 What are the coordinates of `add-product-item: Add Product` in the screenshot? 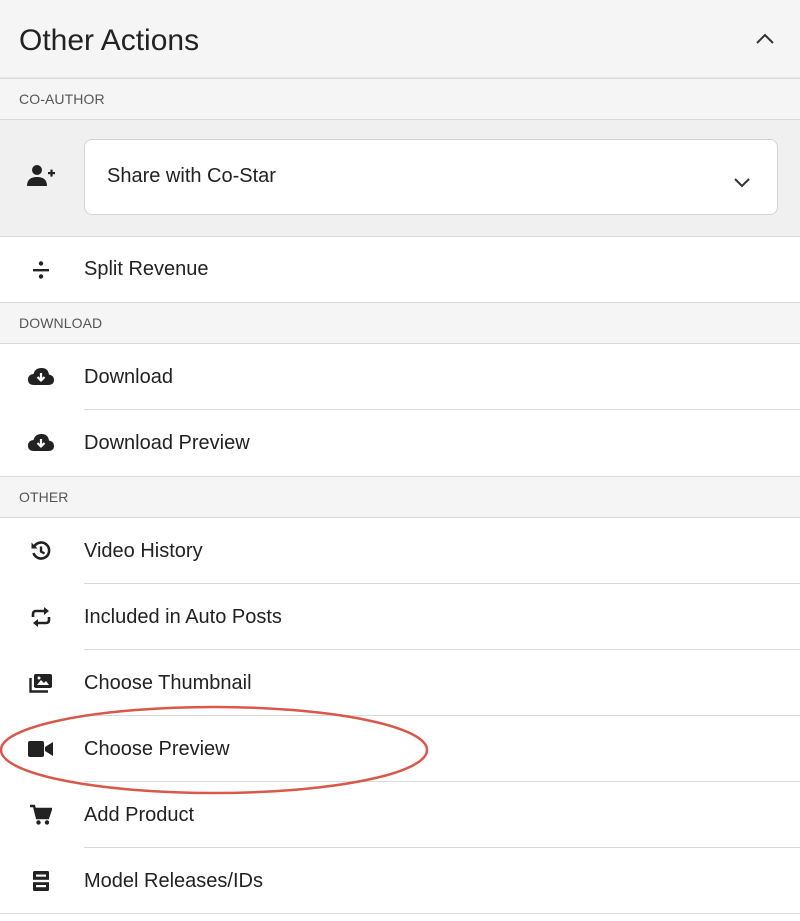 It's located at (400, 815).